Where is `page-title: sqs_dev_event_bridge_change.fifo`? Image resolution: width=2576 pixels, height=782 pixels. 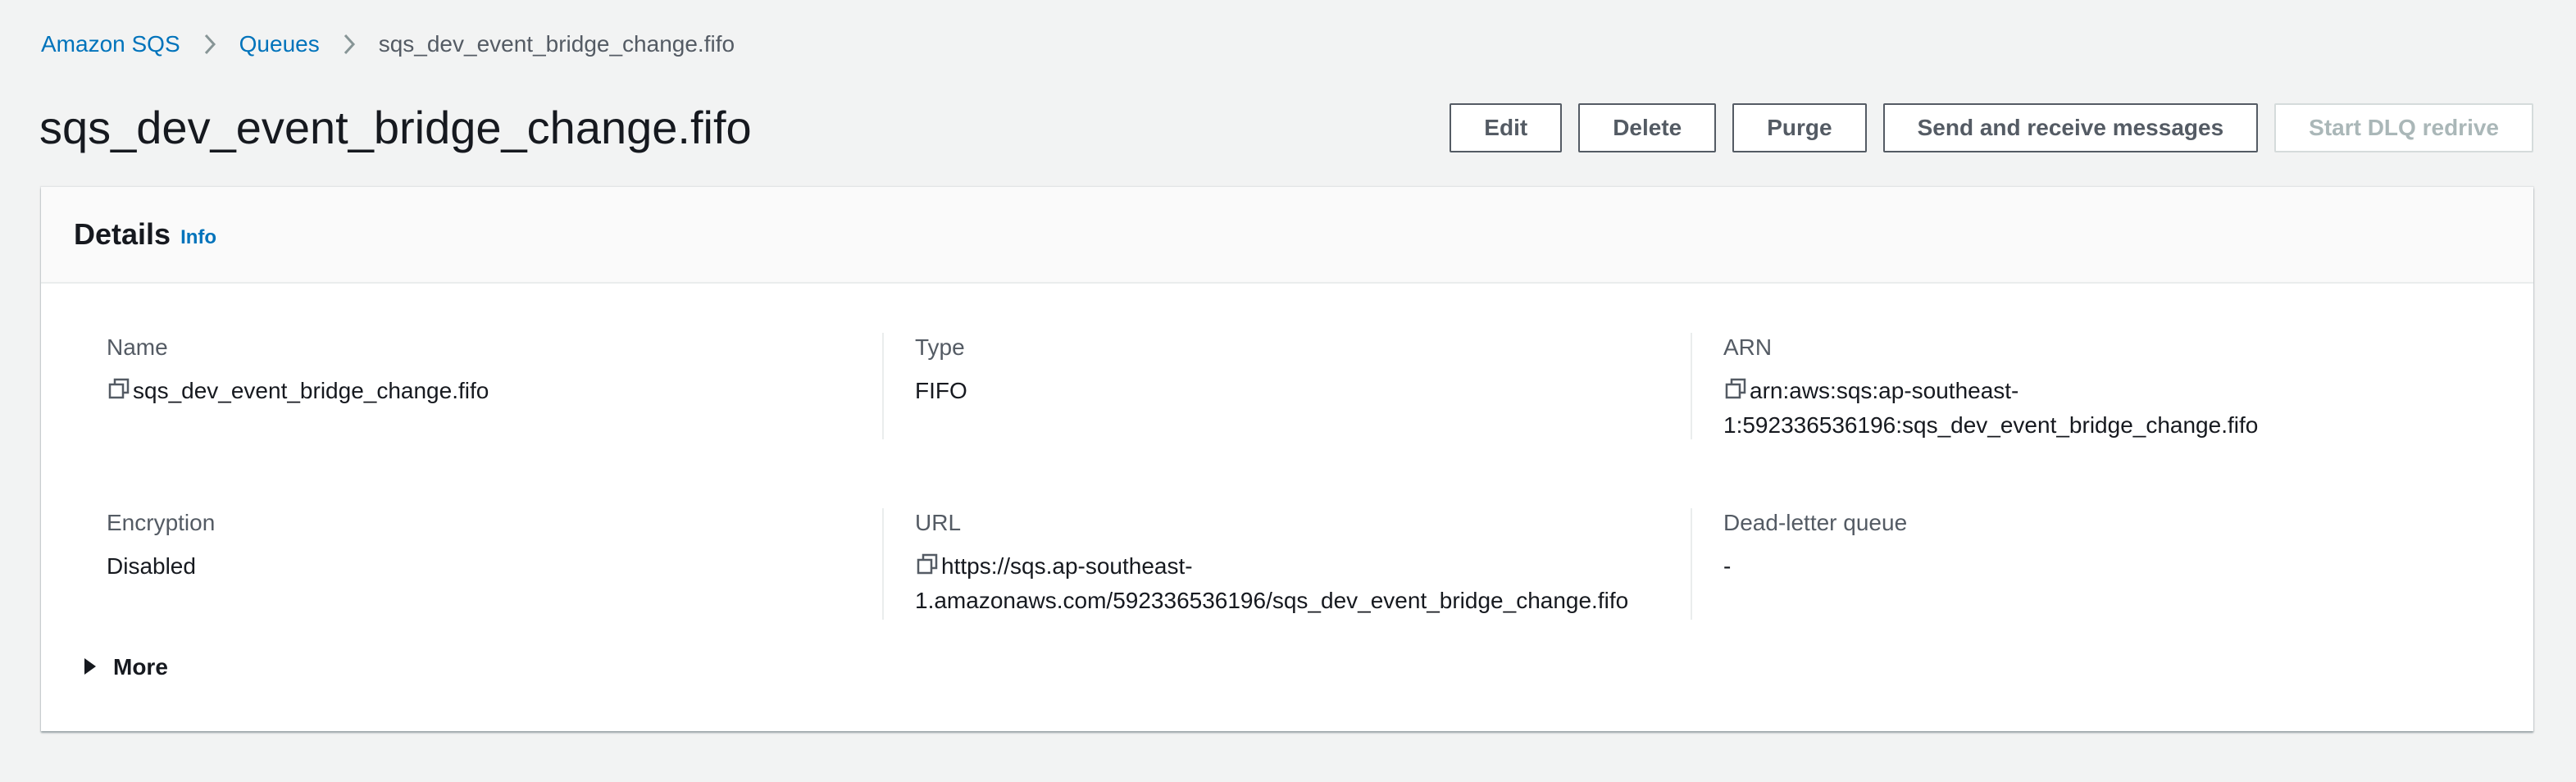
page-title: sqs_dev_event_bridge_change.fifo is located at coordinates (395, 127).